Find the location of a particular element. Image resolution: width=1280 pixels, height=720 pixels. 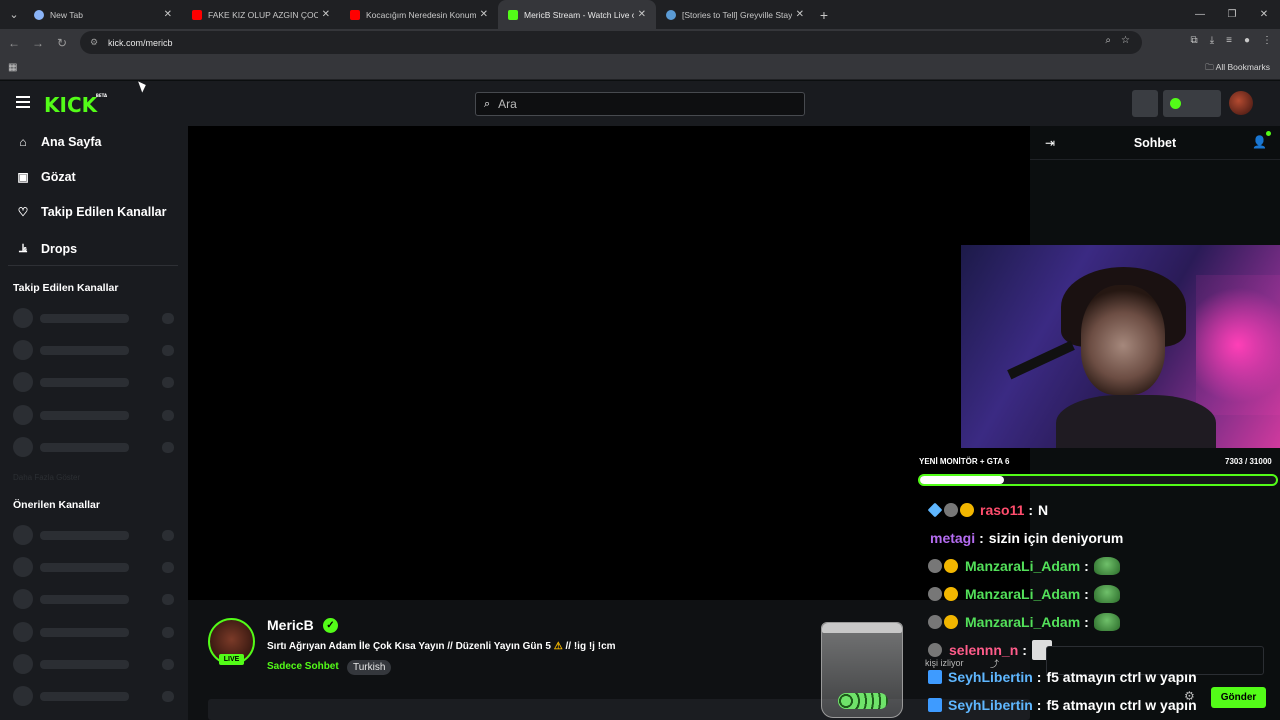

tab-title: Kocacığım Neredesin Konum A is located at coordinates (421, 14).